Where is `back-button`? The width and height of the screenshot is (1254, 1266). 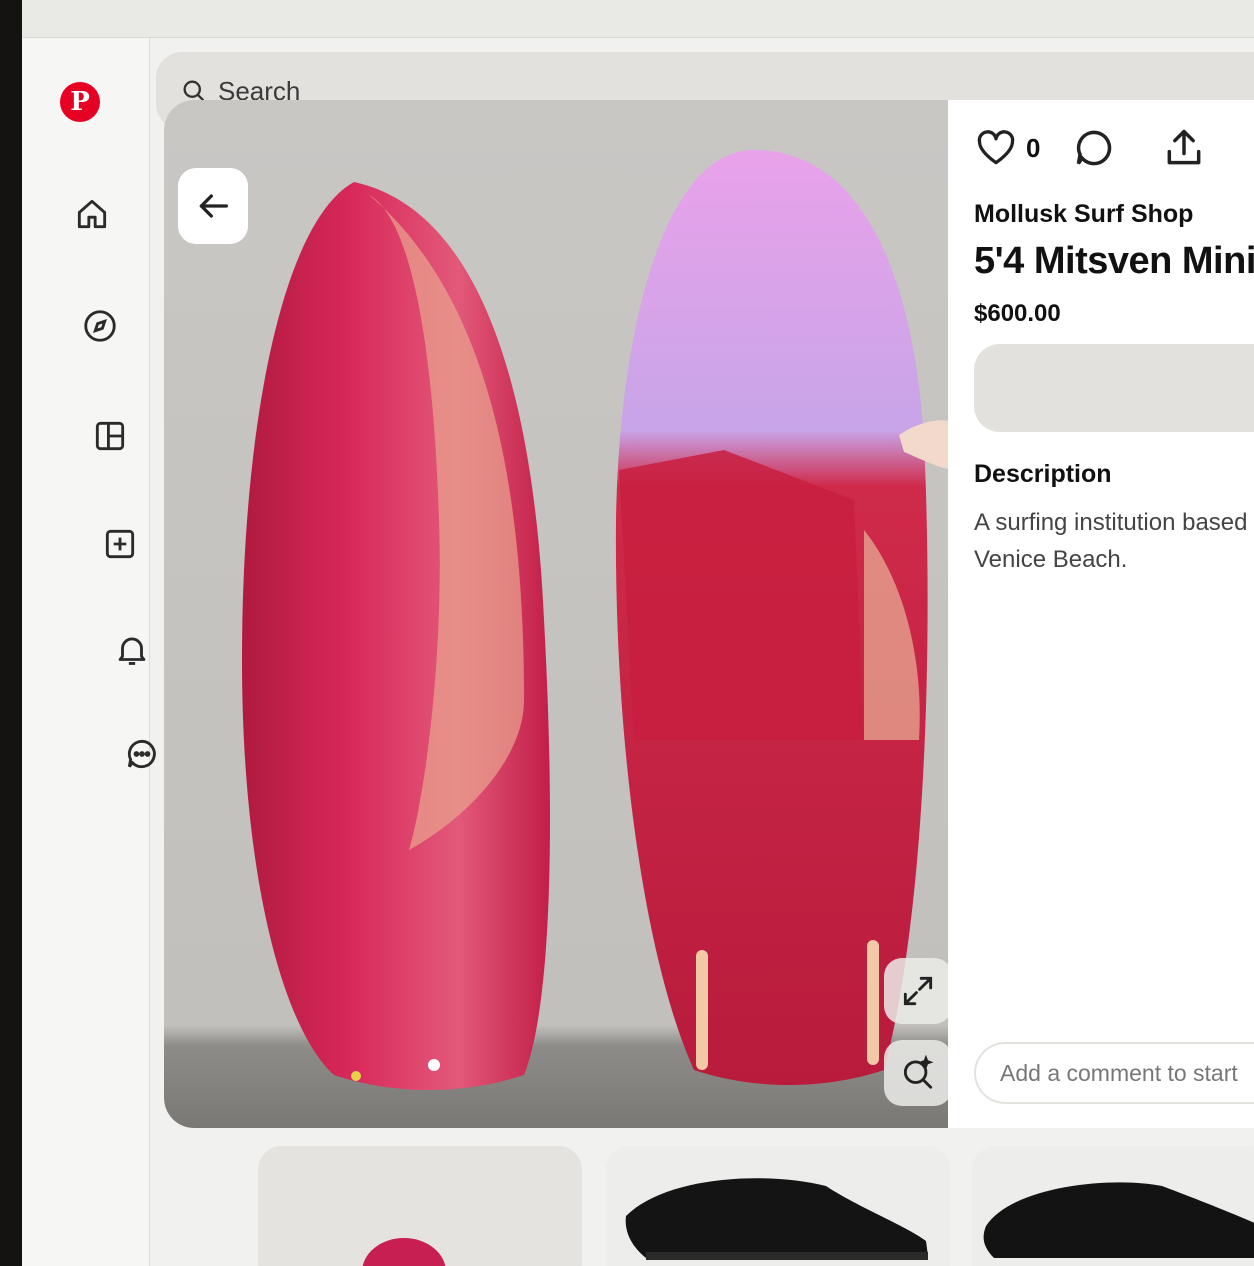
back-button is located at coordinates (213, 206).